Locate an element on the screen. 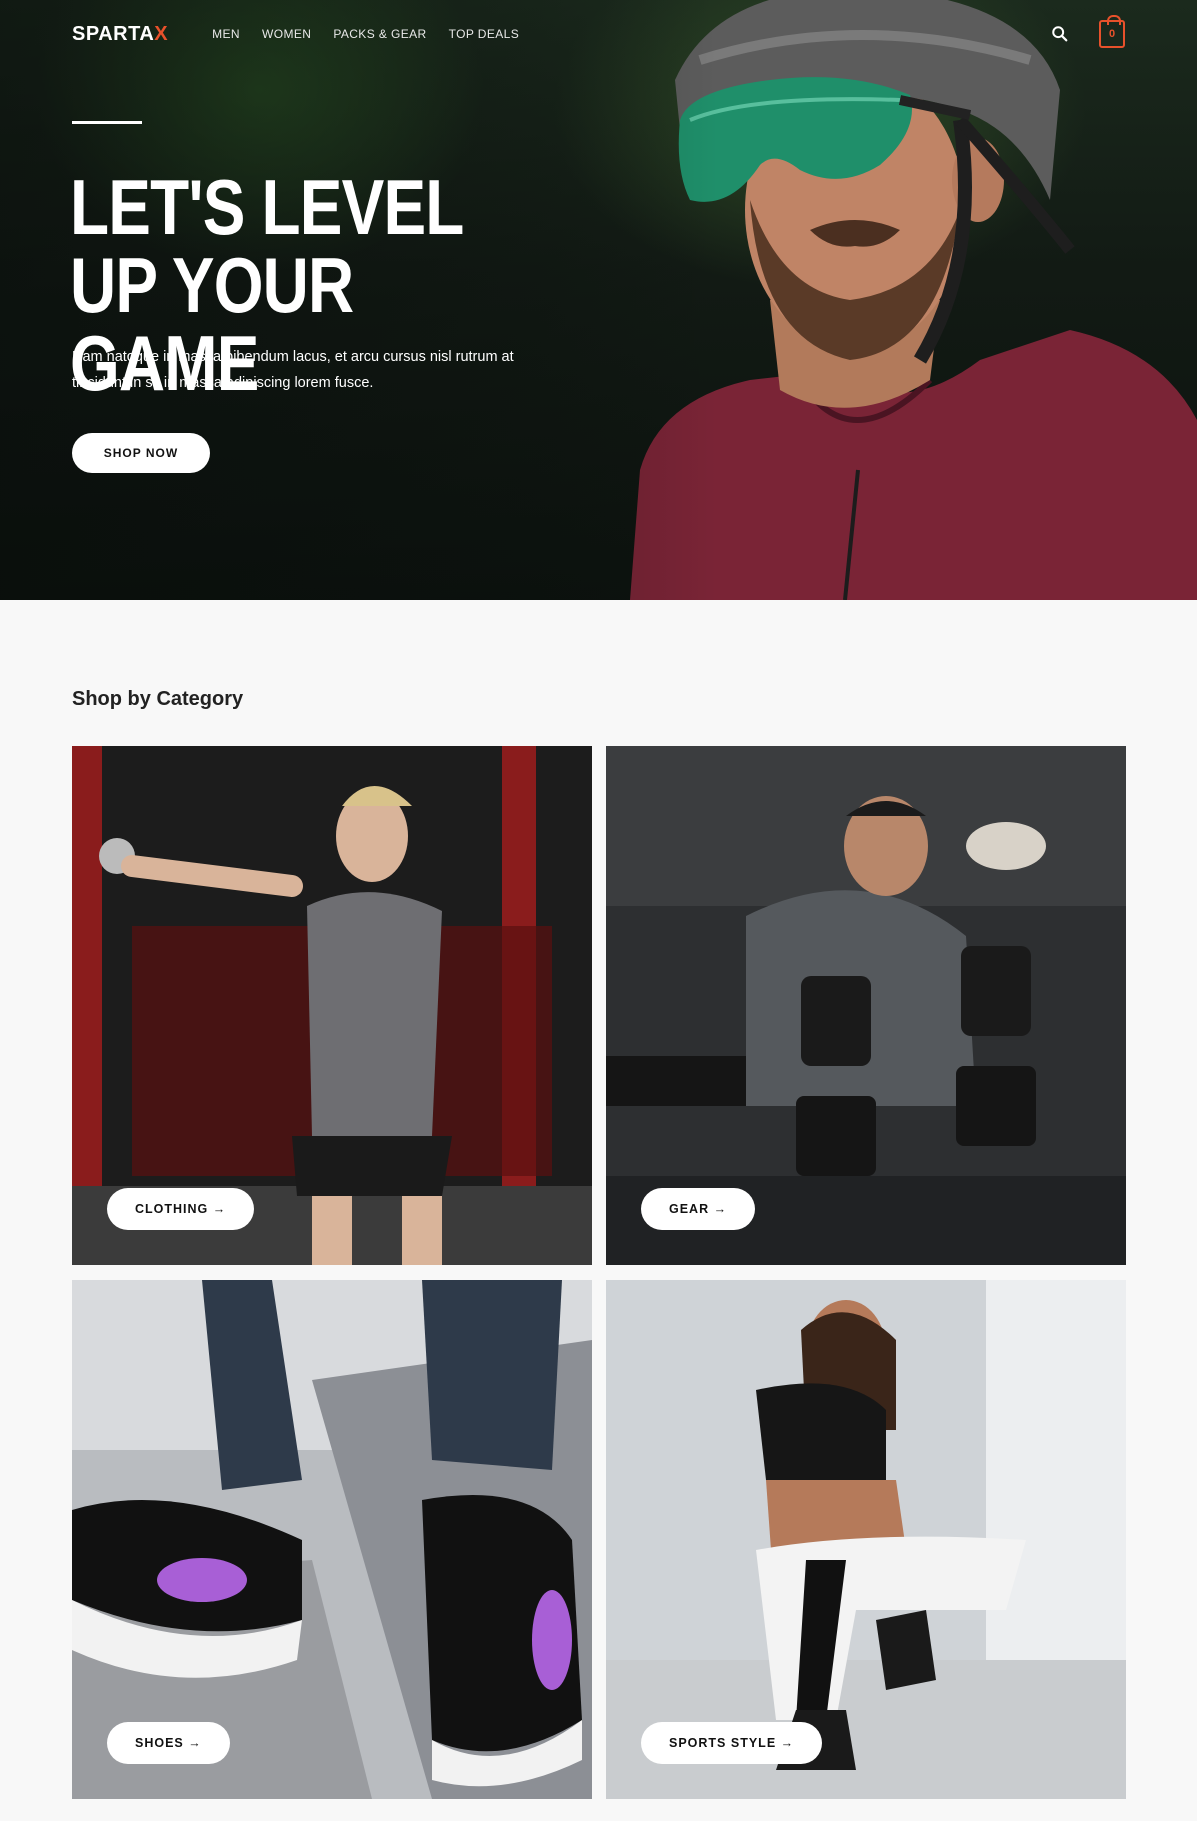  category-button-gear: GEAR → is located at coordinates (698, 1209).